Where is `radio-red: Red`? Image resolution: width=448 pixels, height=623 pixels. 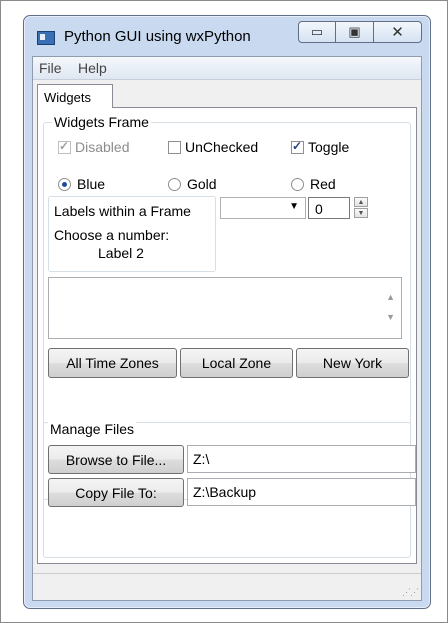 radio-red: Red is located at coordinates (313, 184).